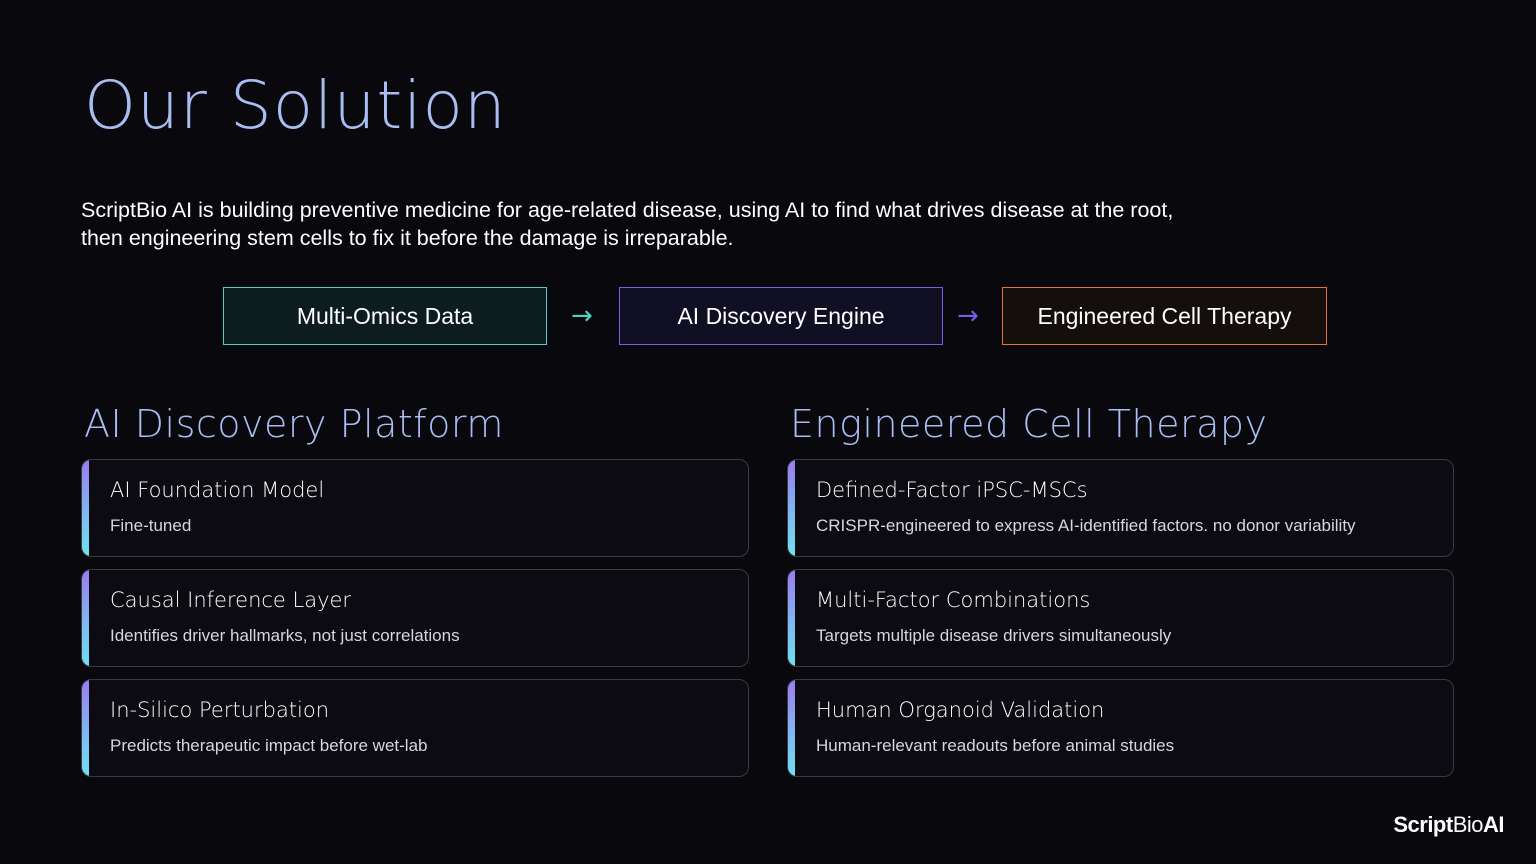 The height and width of the screenshot is (864, 1536). I want to click on section-title-ai-platform: AI Discovery Platform, so click(294, 424).